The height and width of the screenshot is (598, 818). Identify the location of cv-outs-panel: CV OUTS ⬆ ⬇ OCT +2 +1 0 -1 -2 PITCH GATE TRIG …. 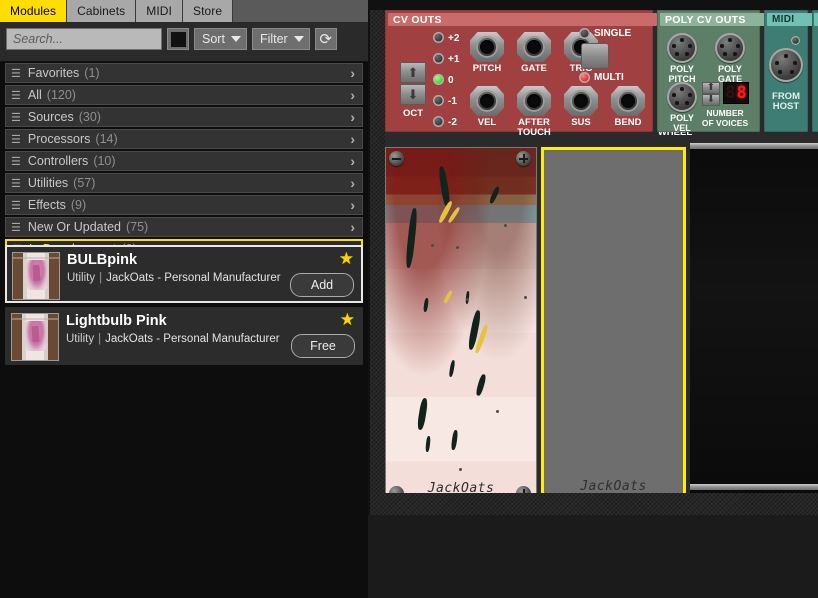
(538, 73).